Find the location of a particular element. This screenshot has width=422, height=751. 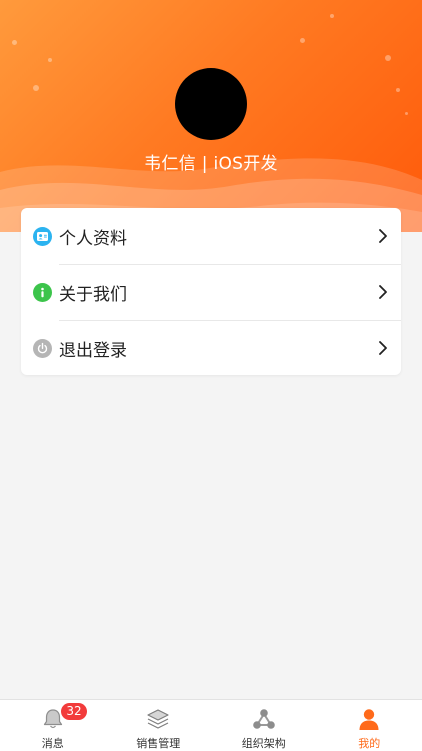

info-icon is located at coordinates (42, 292).